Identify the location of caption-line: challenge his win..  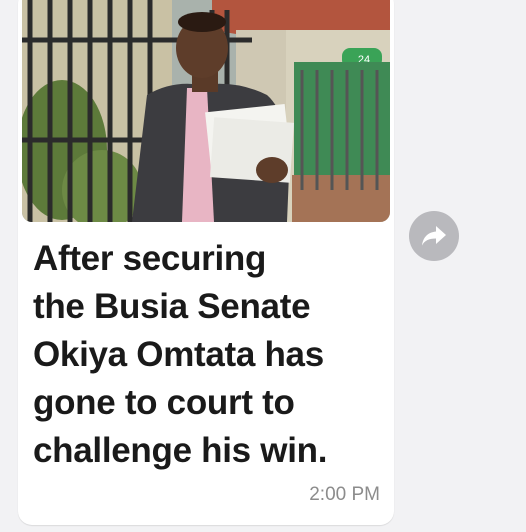
(180, 450).